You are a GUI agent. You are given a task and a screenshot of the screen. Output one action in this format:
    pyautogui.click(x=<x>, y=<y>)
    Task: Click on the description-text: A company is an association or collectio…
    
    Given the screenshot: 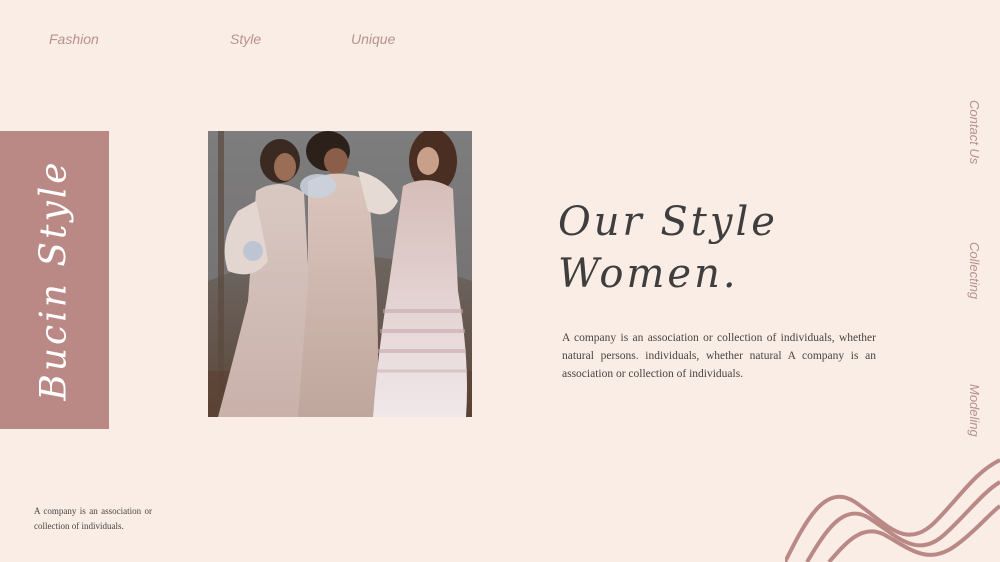 What is the action you would take?
    pyautogui.click(x=719, y=356)
    